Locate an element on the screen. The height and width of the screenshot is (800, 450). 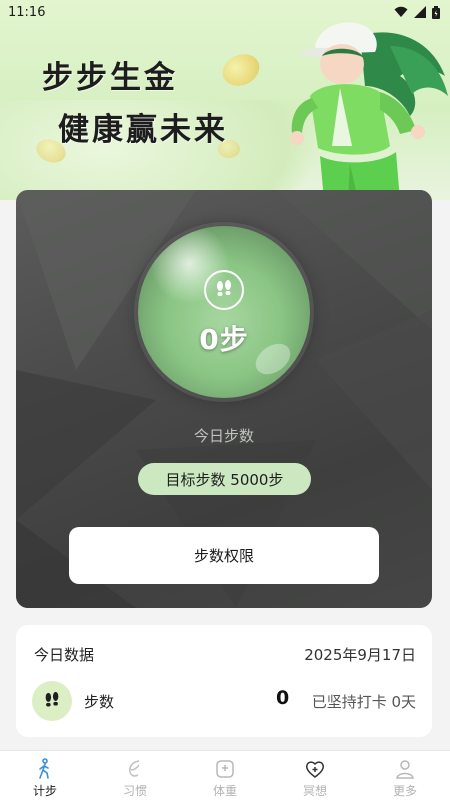
status-time: 11:16 is located at coordinates (27, 12).